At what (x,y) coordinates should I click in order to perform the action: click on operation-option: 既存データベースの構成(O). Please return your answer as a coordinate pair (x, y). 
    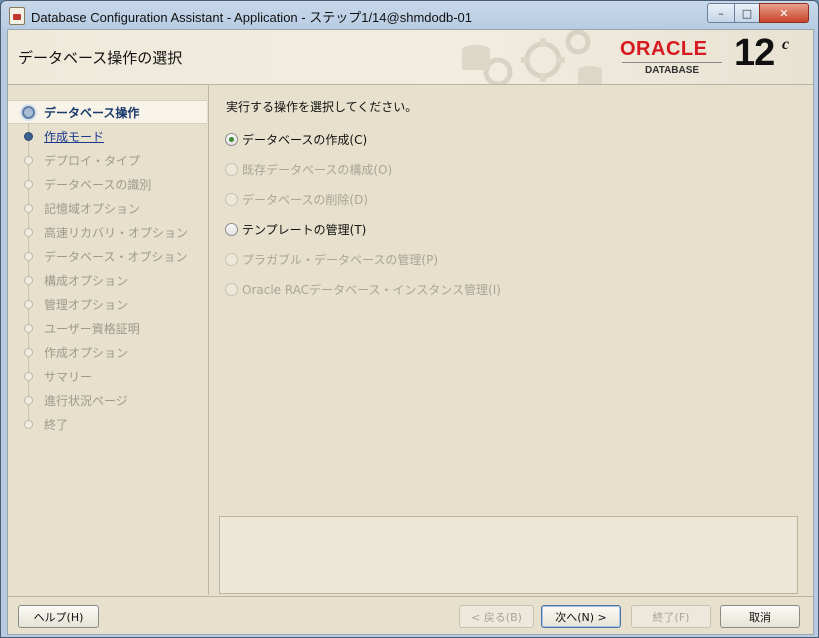
    Looking at the image, I should click on (505, 170).